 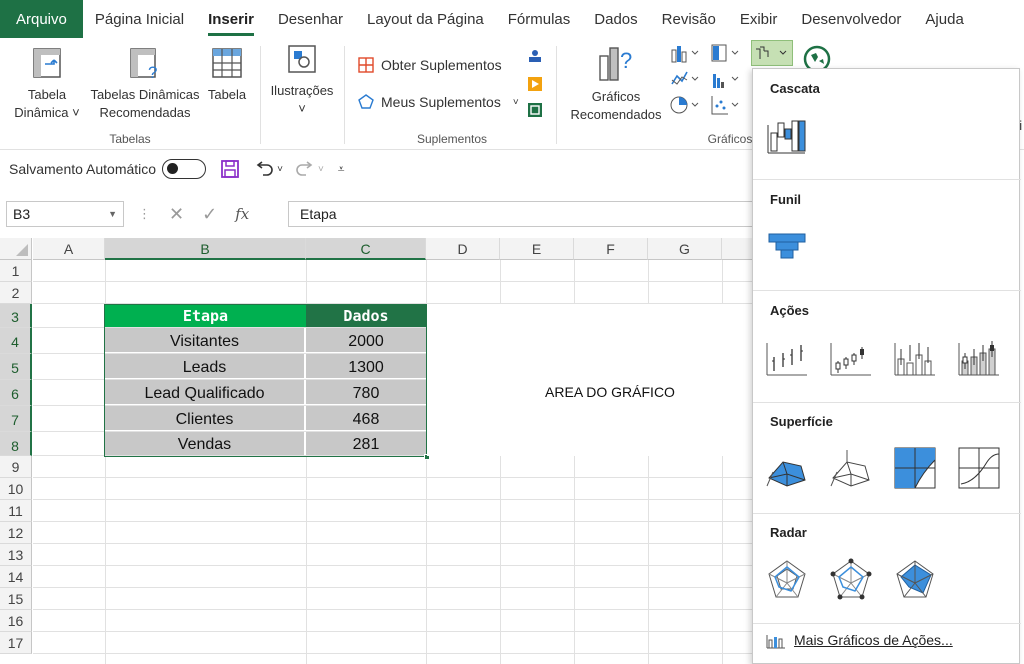 I want to click on pivot-table-button: Tabela Dinâmica ˅, so click(x=47, y=84).